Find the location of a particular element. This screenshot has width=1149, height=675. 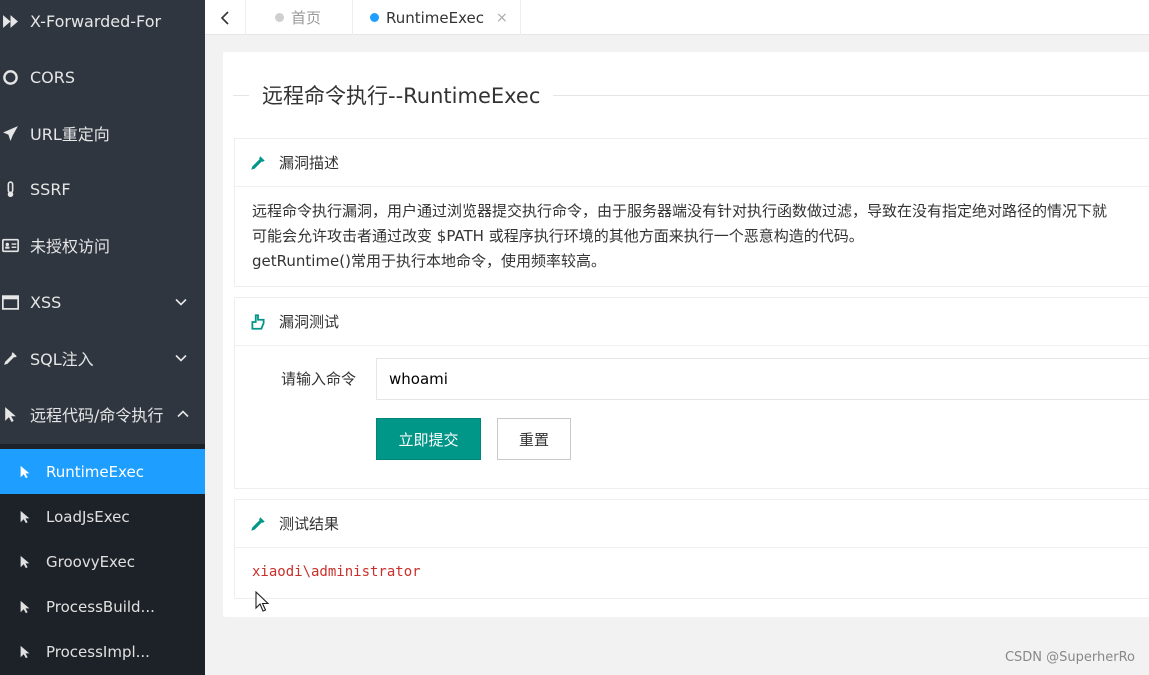

page-title: 远程命令执行--RuntimeExec is located at coordinates (401, 95).